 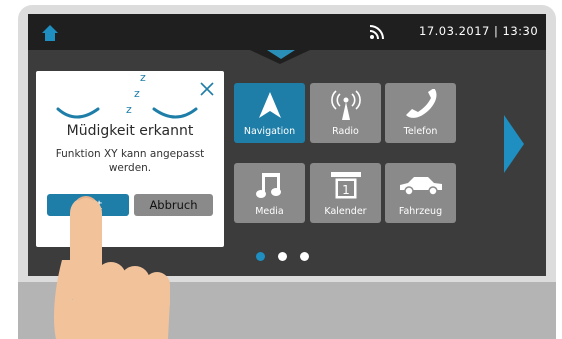 I want to click on app-tile-label: Media, so click(x=269, y=211).